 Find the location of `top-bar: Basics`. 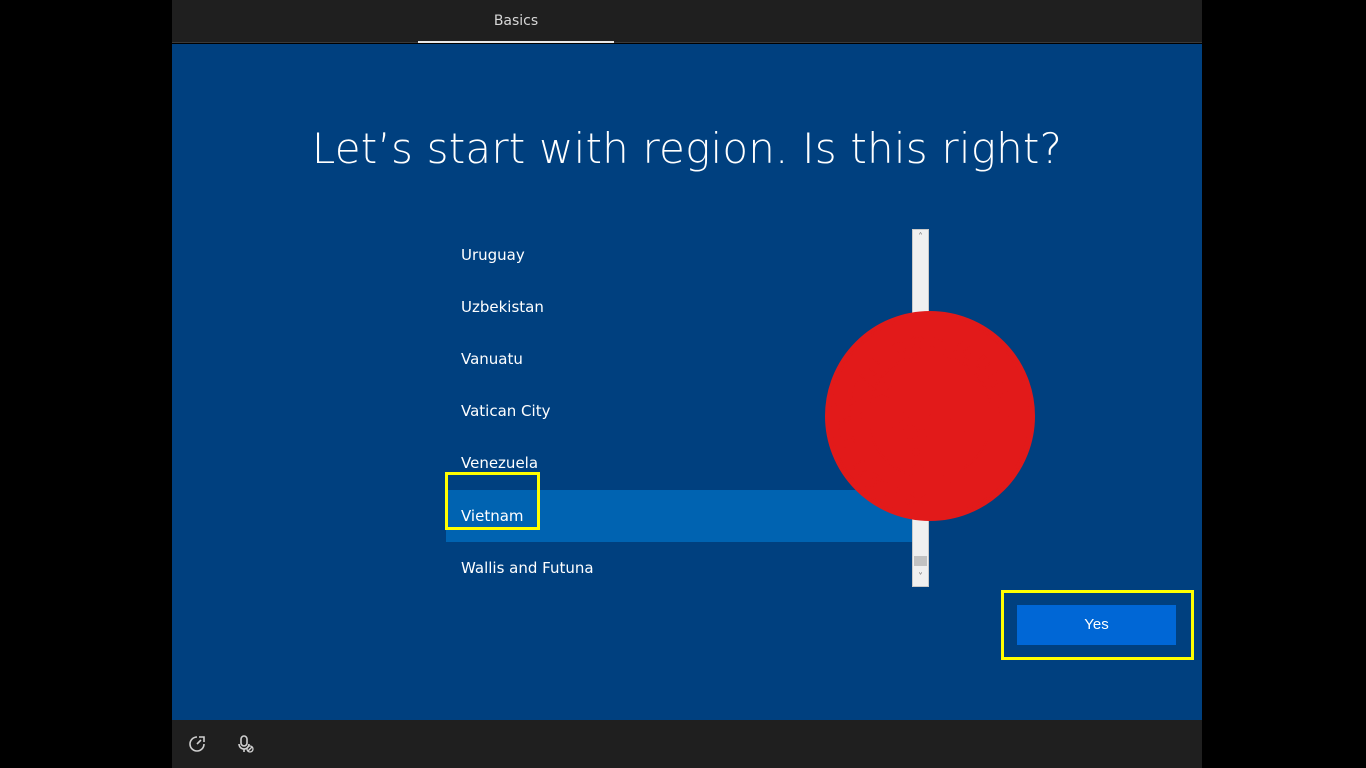

top-bar: Basics is located at coordinates (687, 21).